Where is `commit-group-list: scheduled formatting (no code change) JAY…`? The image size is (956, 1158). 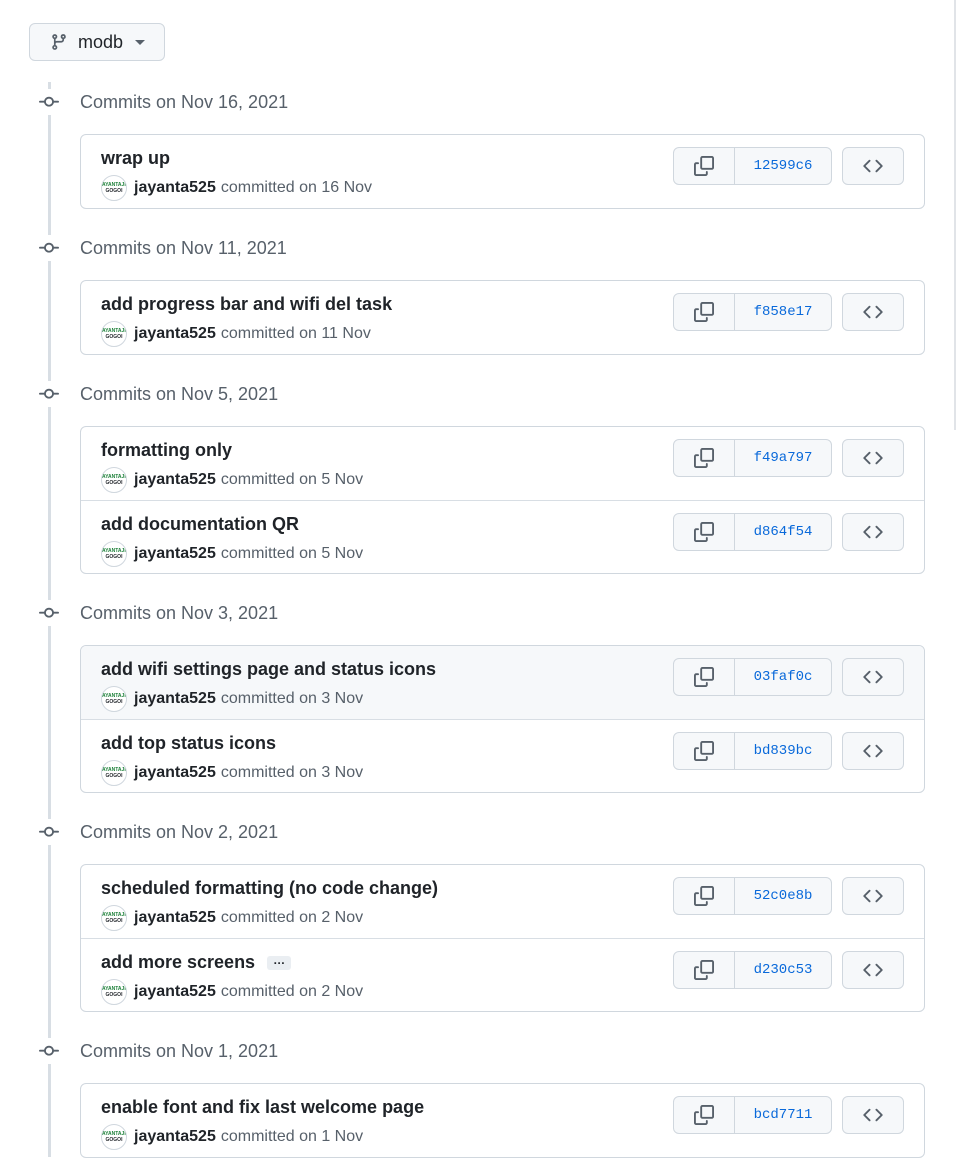 commit-group-list: scheduled formatting (no code change) JAY… is located at coordinates (502, 938).